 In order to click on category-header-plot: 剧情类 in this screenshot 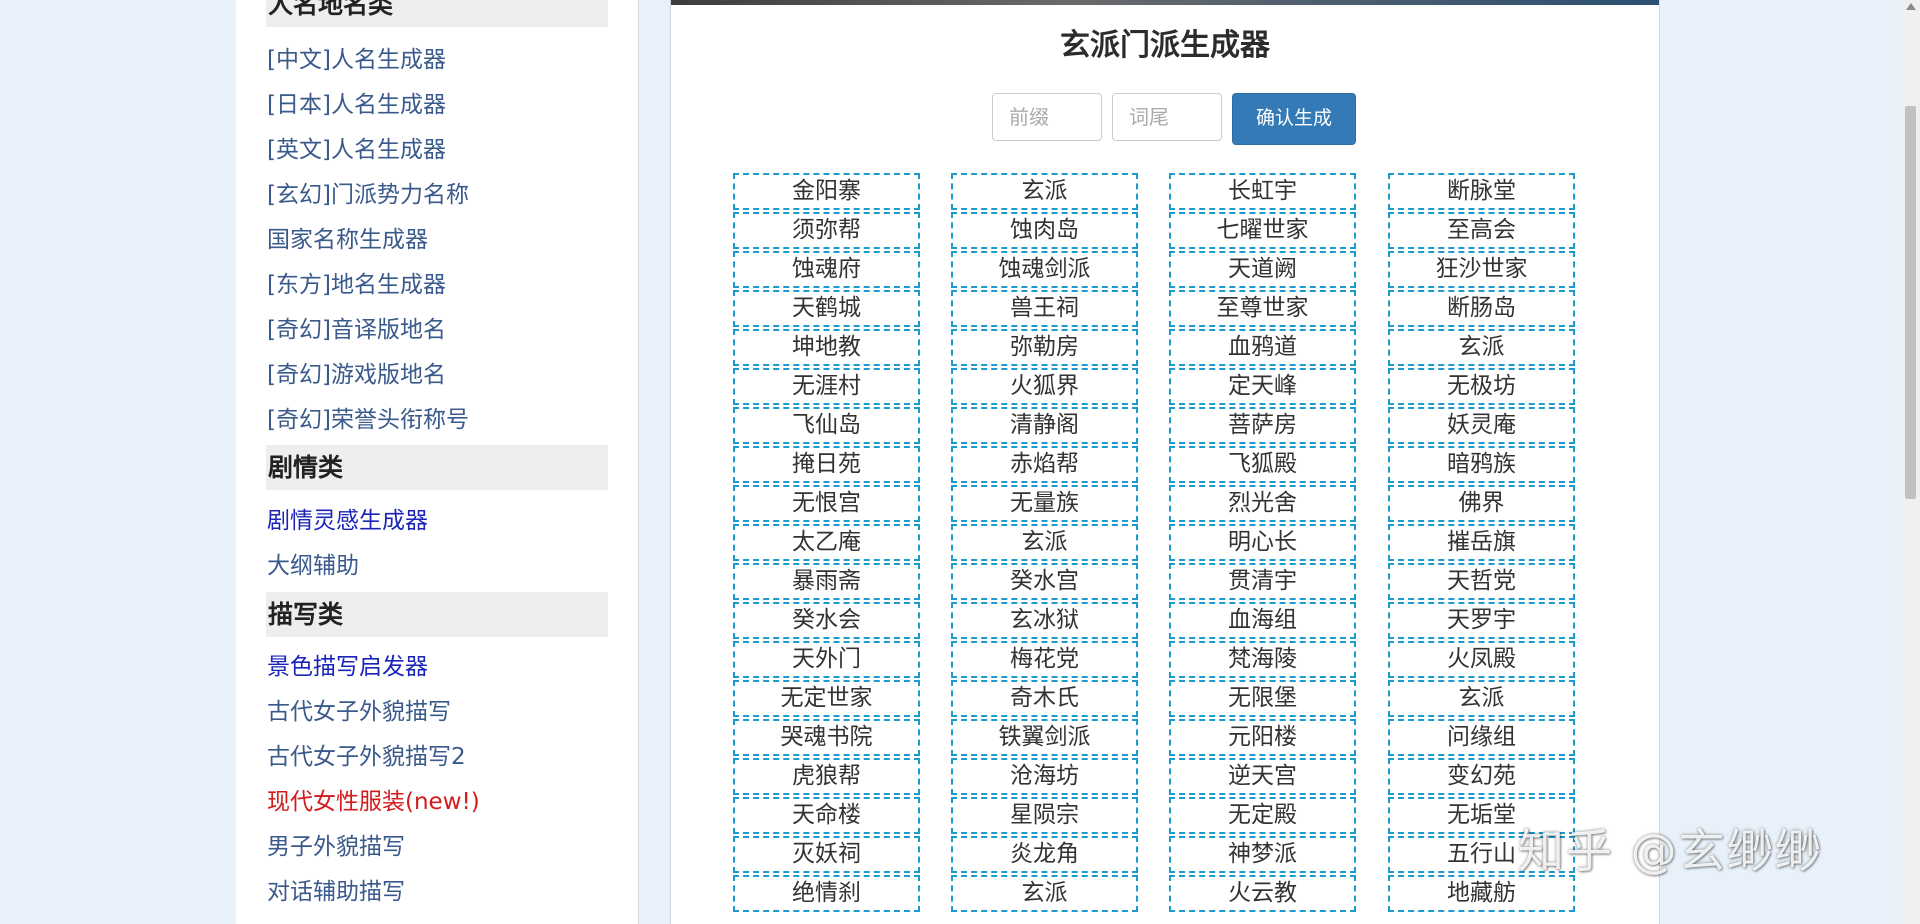, I will do `click(437, 467)`.